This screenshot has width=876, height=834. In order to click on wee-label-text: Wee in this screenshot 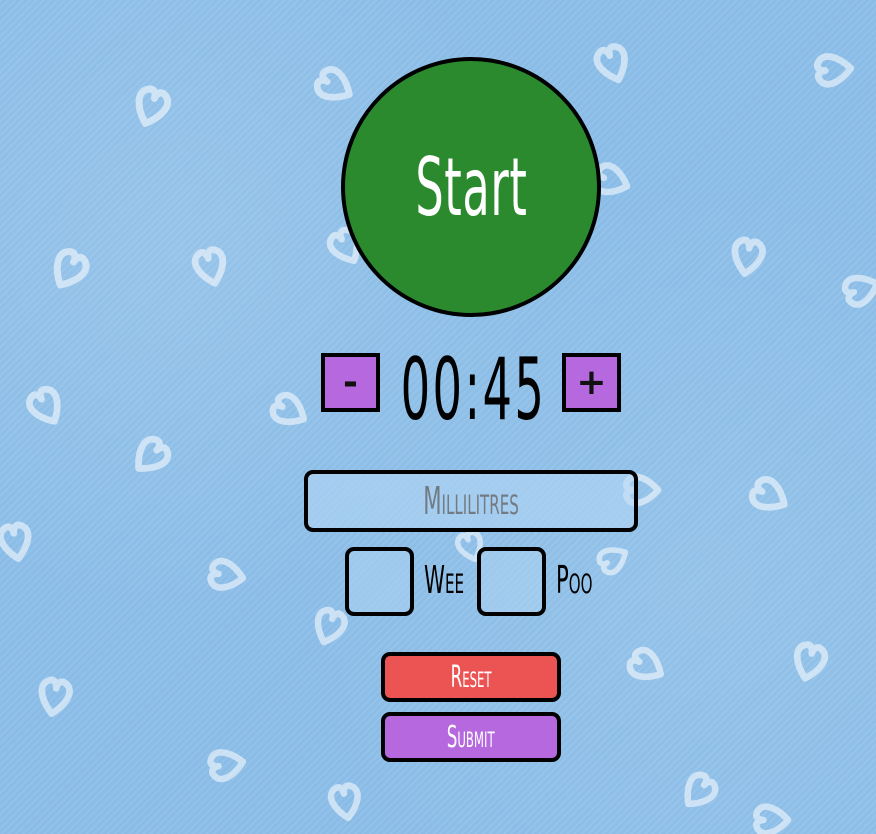, I will do `click(444, 580)`.